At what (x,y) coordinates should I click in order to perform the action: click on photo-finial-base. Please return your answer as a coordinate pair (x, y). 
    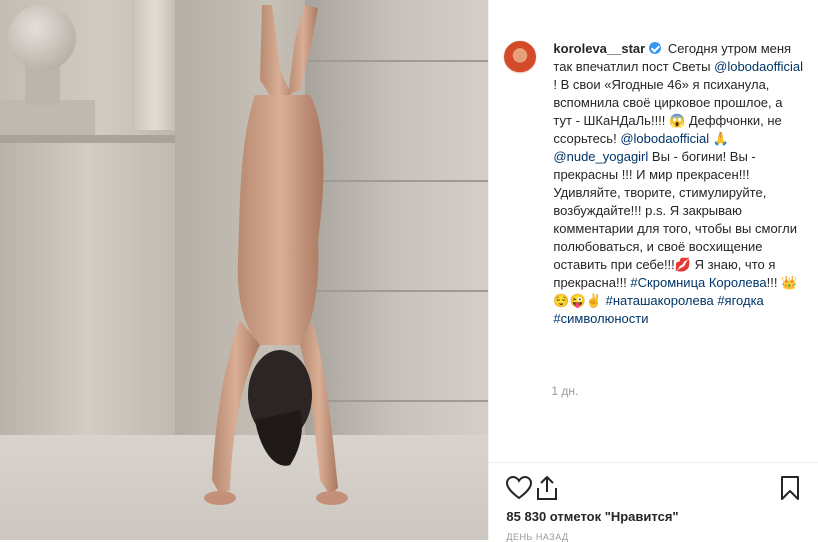
    Looking at the image, I should click on (47, 117).